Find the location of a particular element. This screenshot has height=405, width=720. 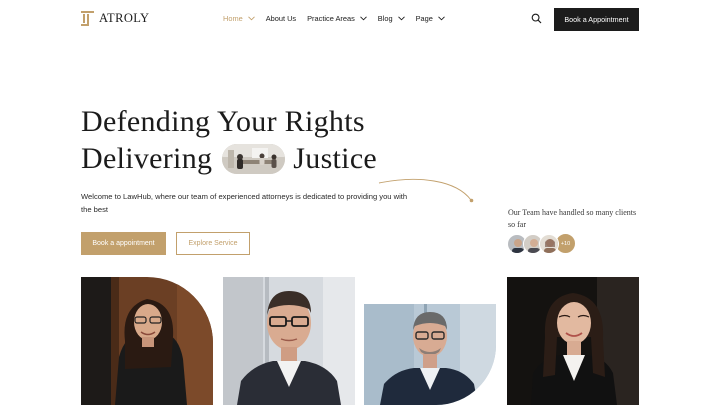

nav-item-page: Page is located at coordinates (430, 18).